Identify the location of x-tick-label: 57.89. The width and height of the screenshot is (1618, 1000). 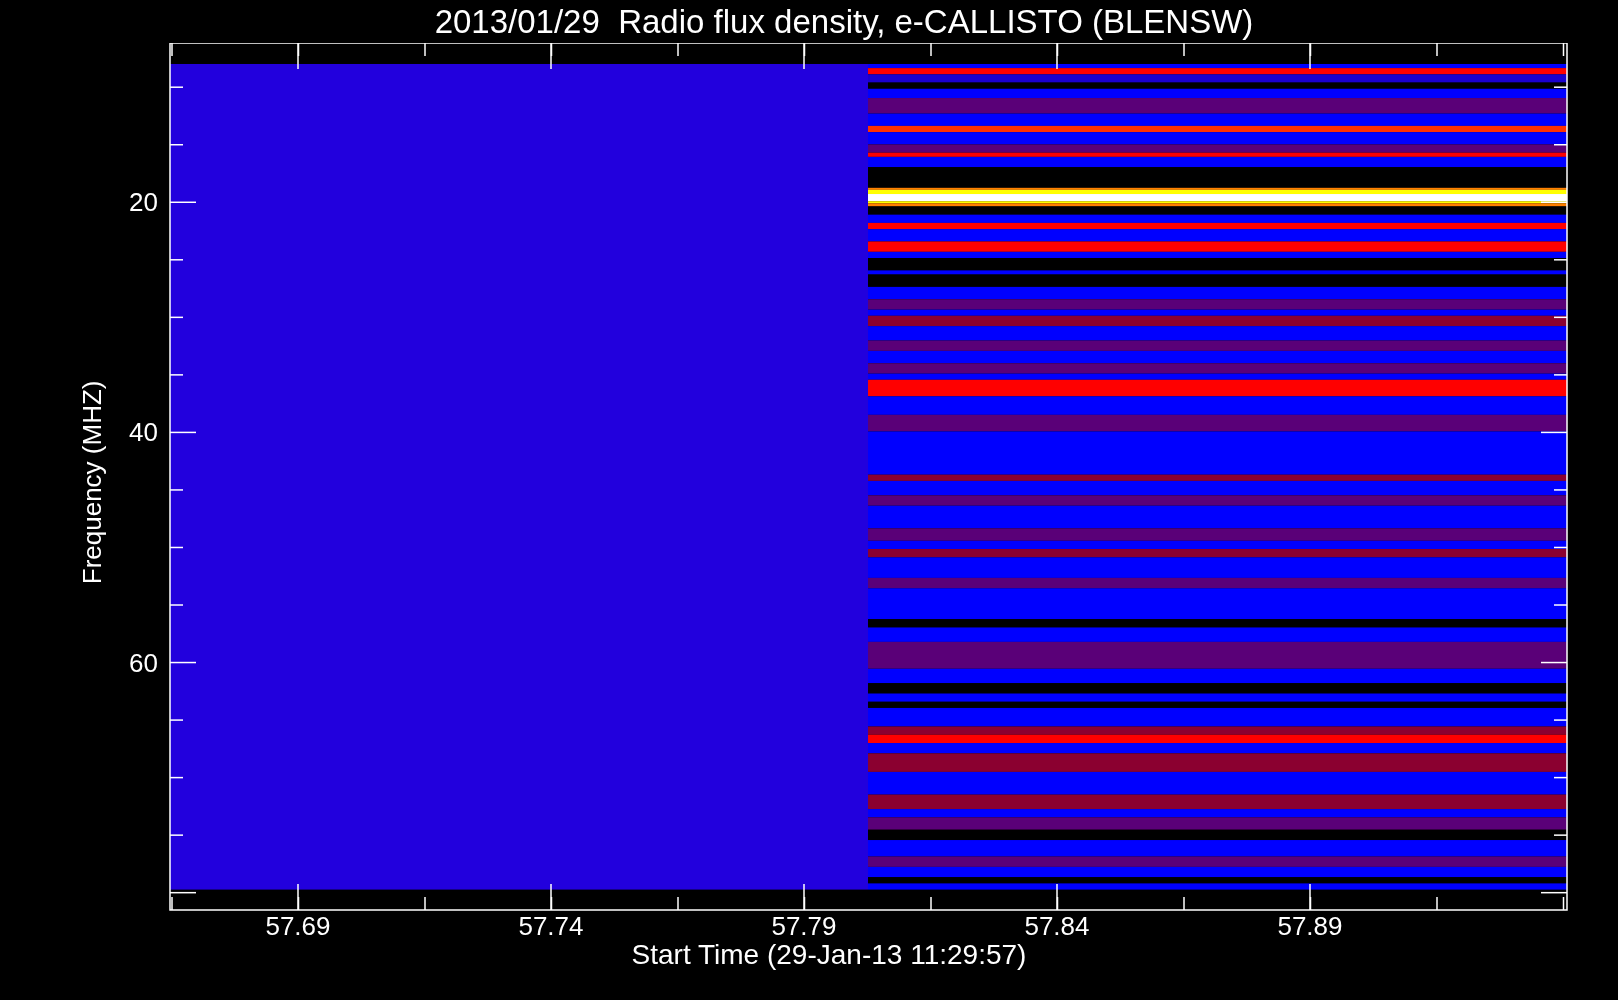
(1310, 926).